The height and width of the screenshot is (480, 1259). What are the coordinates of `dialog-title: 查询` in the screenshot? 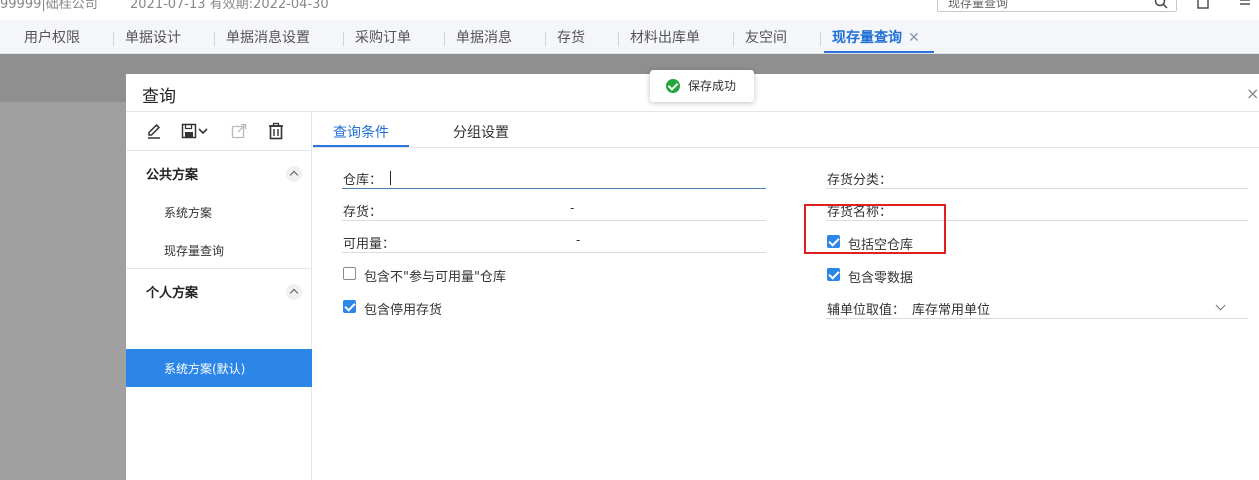 It's located at (159, 97).